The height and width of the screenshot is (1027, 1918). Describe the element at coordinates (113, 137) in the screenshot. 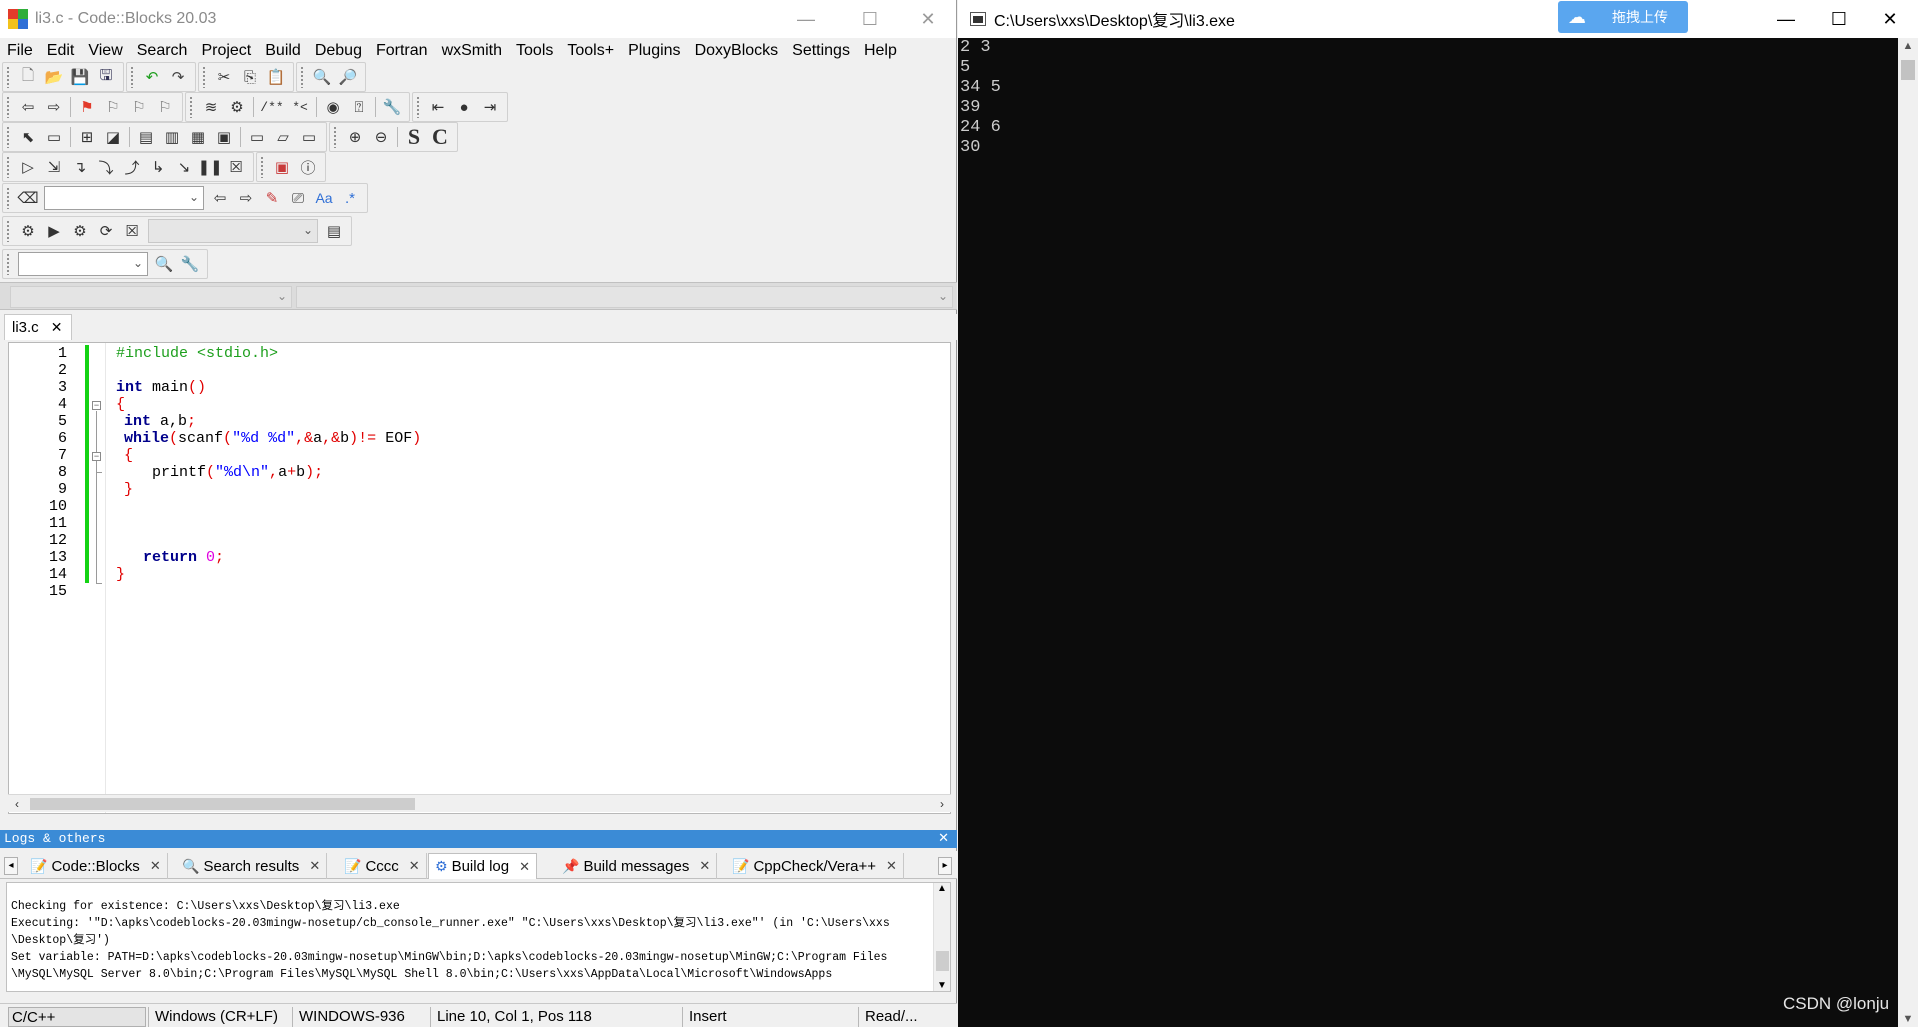

I see `split-tool-button: ◪` at that location.